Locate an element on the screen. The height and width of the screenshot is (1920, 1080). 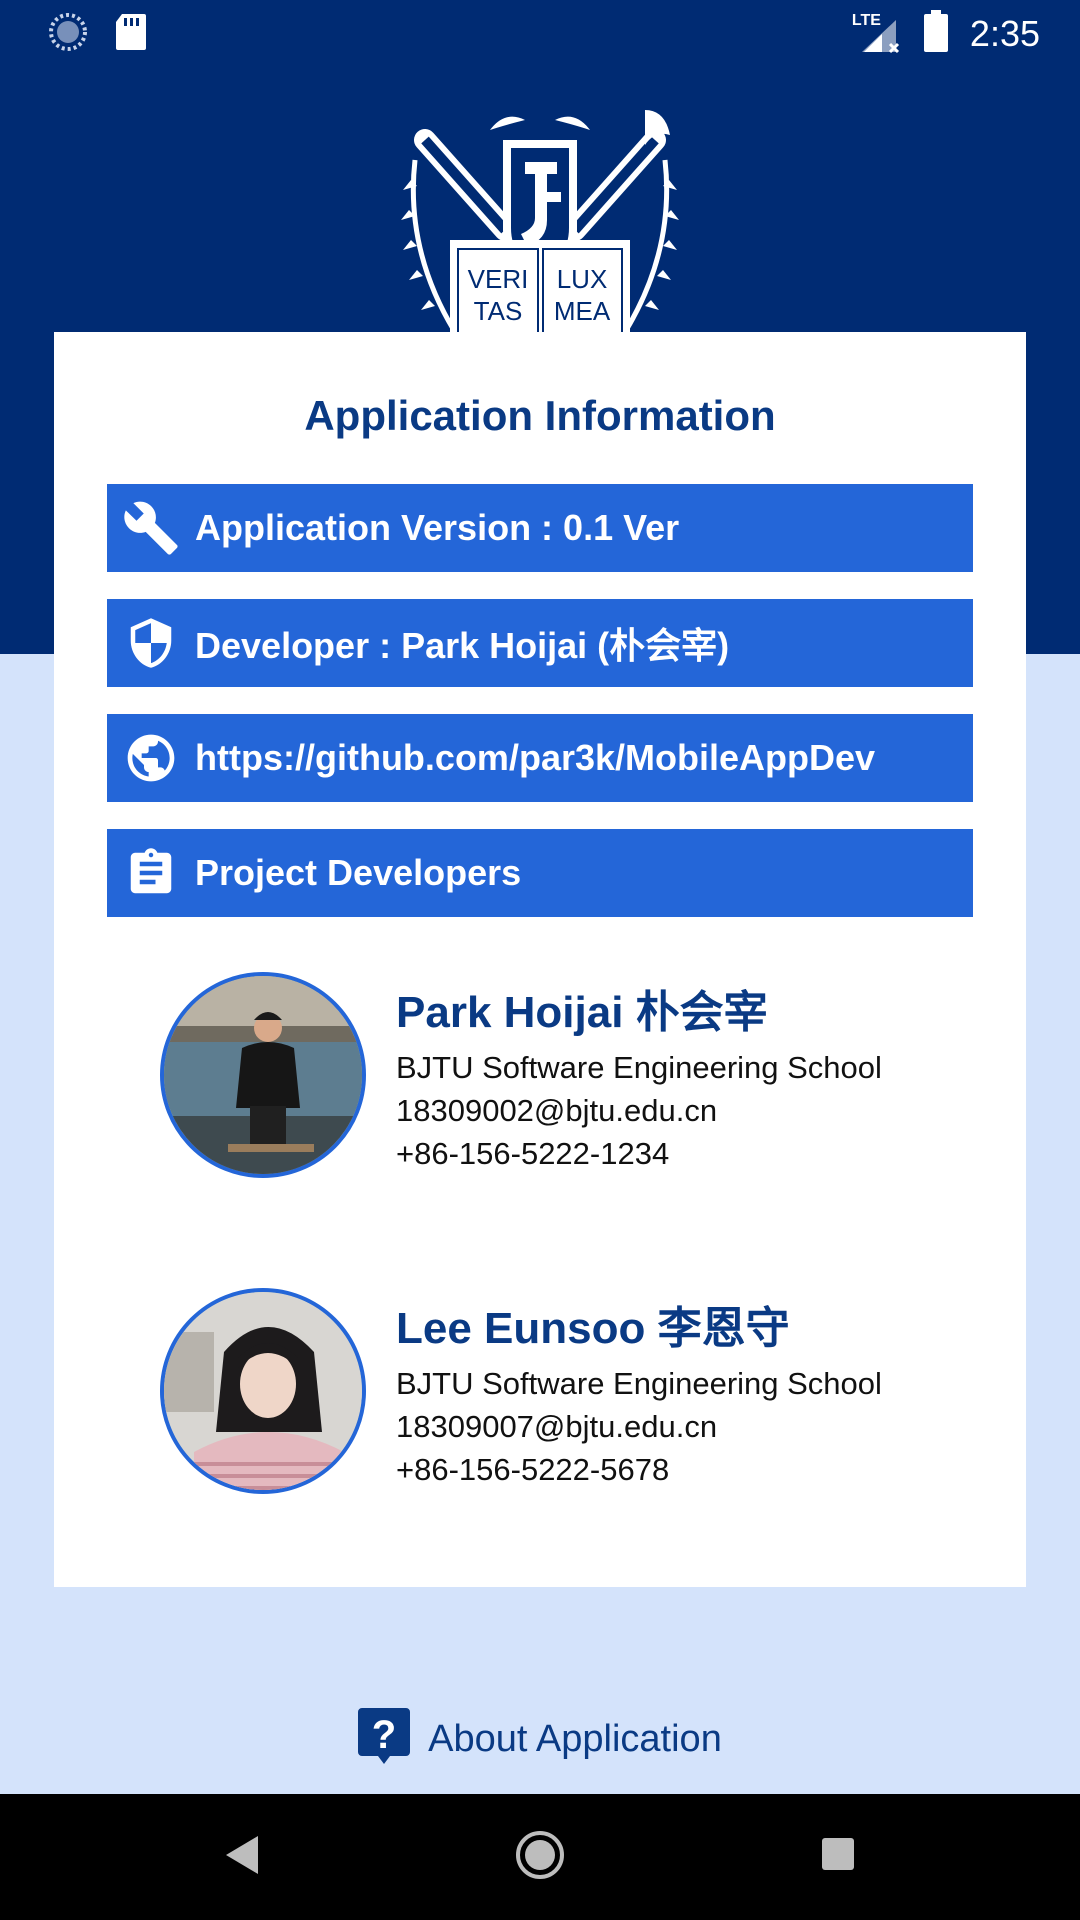
university-emblem-logo: VERI LUX TAS MEA is located at coordinates (540, 216).